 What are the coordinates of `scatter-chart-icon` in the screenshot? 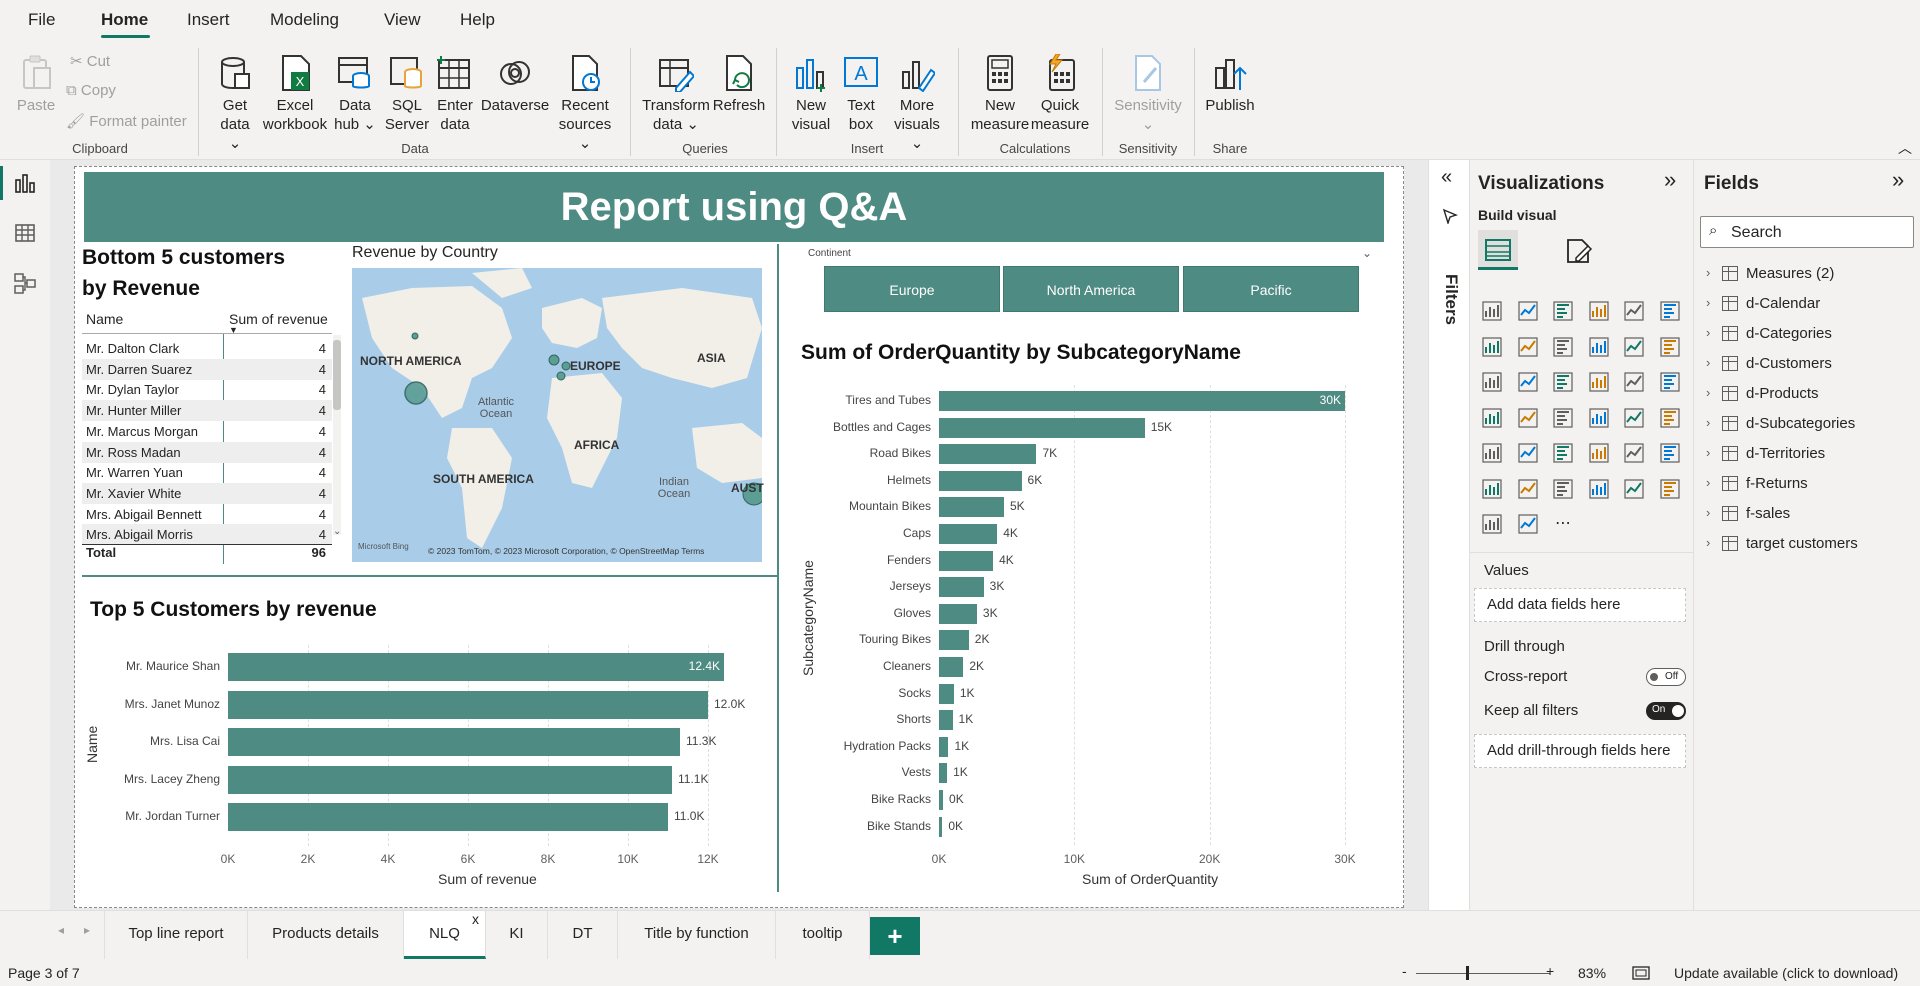 It's located at (1563, 382).